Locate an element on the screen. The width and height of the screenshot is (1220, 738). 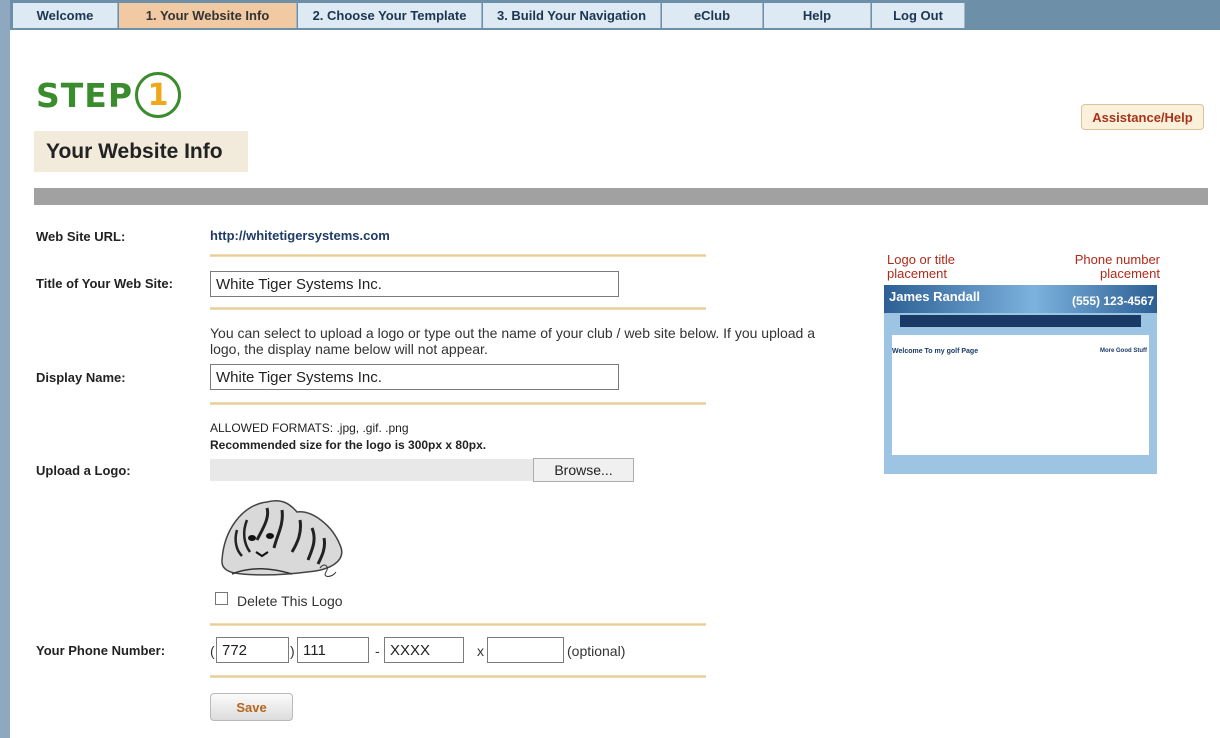
site-title-input is located at coordinates (414, 284).